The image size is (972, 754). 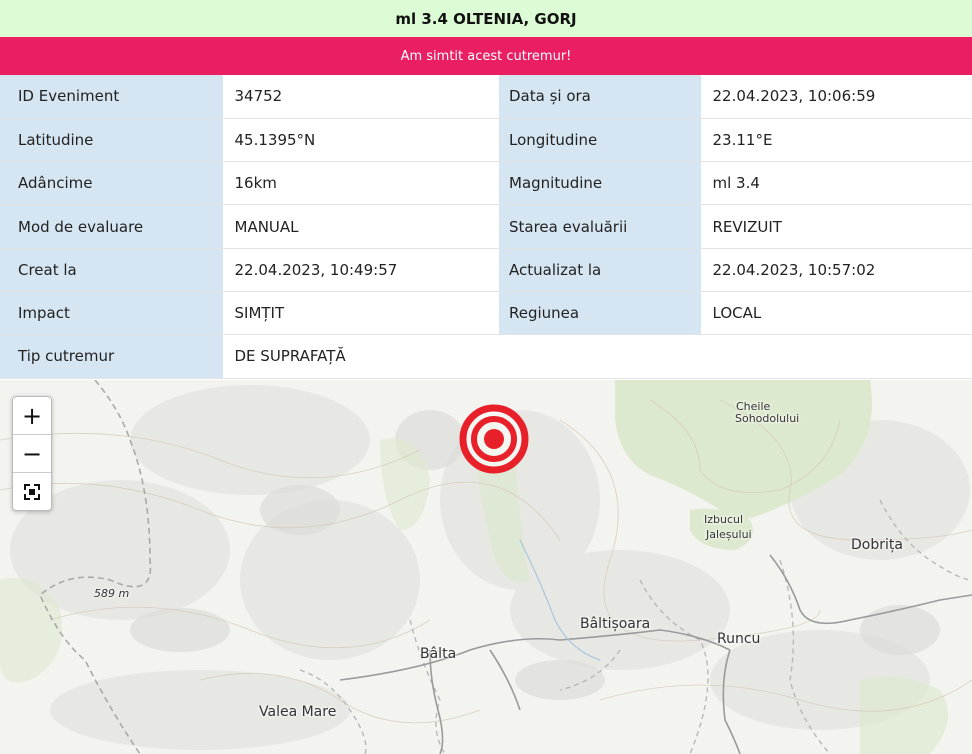 I want to click on datetime-label: Data și ora, so click(x=600, y=97).